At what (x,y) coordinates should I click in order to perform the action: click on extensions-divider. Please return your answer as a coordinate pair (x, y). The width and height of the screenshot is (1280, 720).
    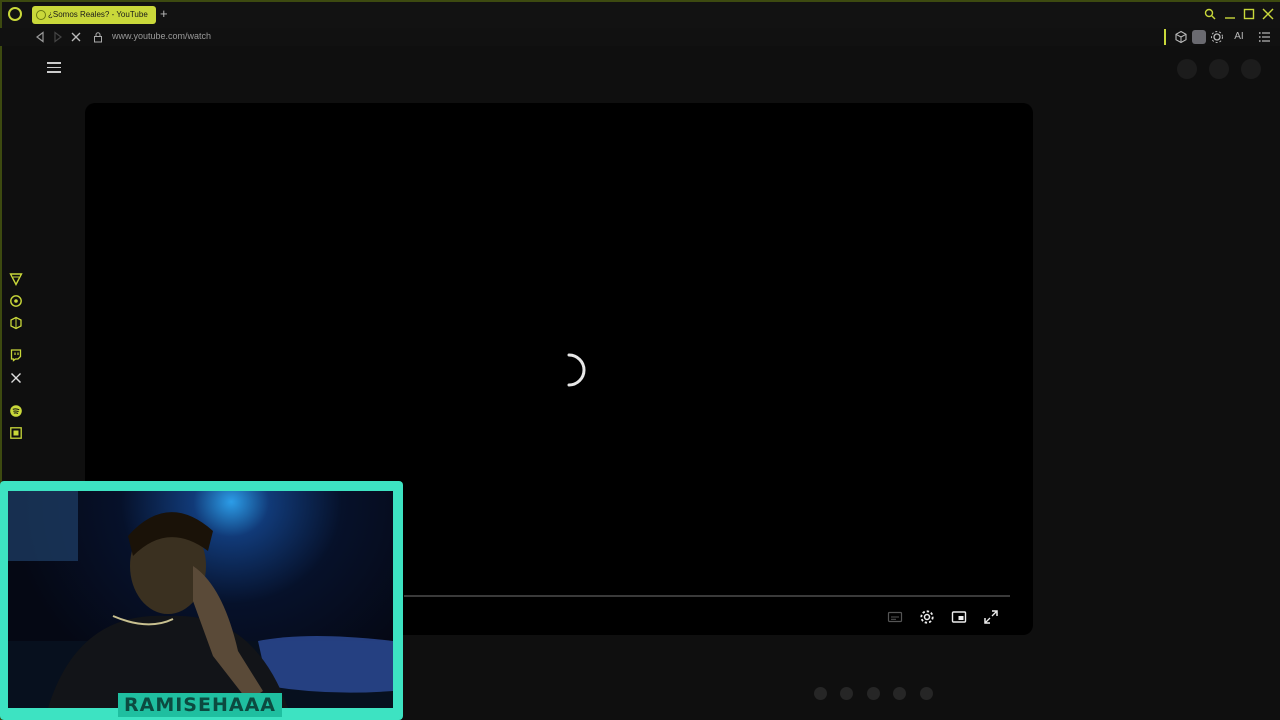
    Looking at the image, I should click on (1165, 37).